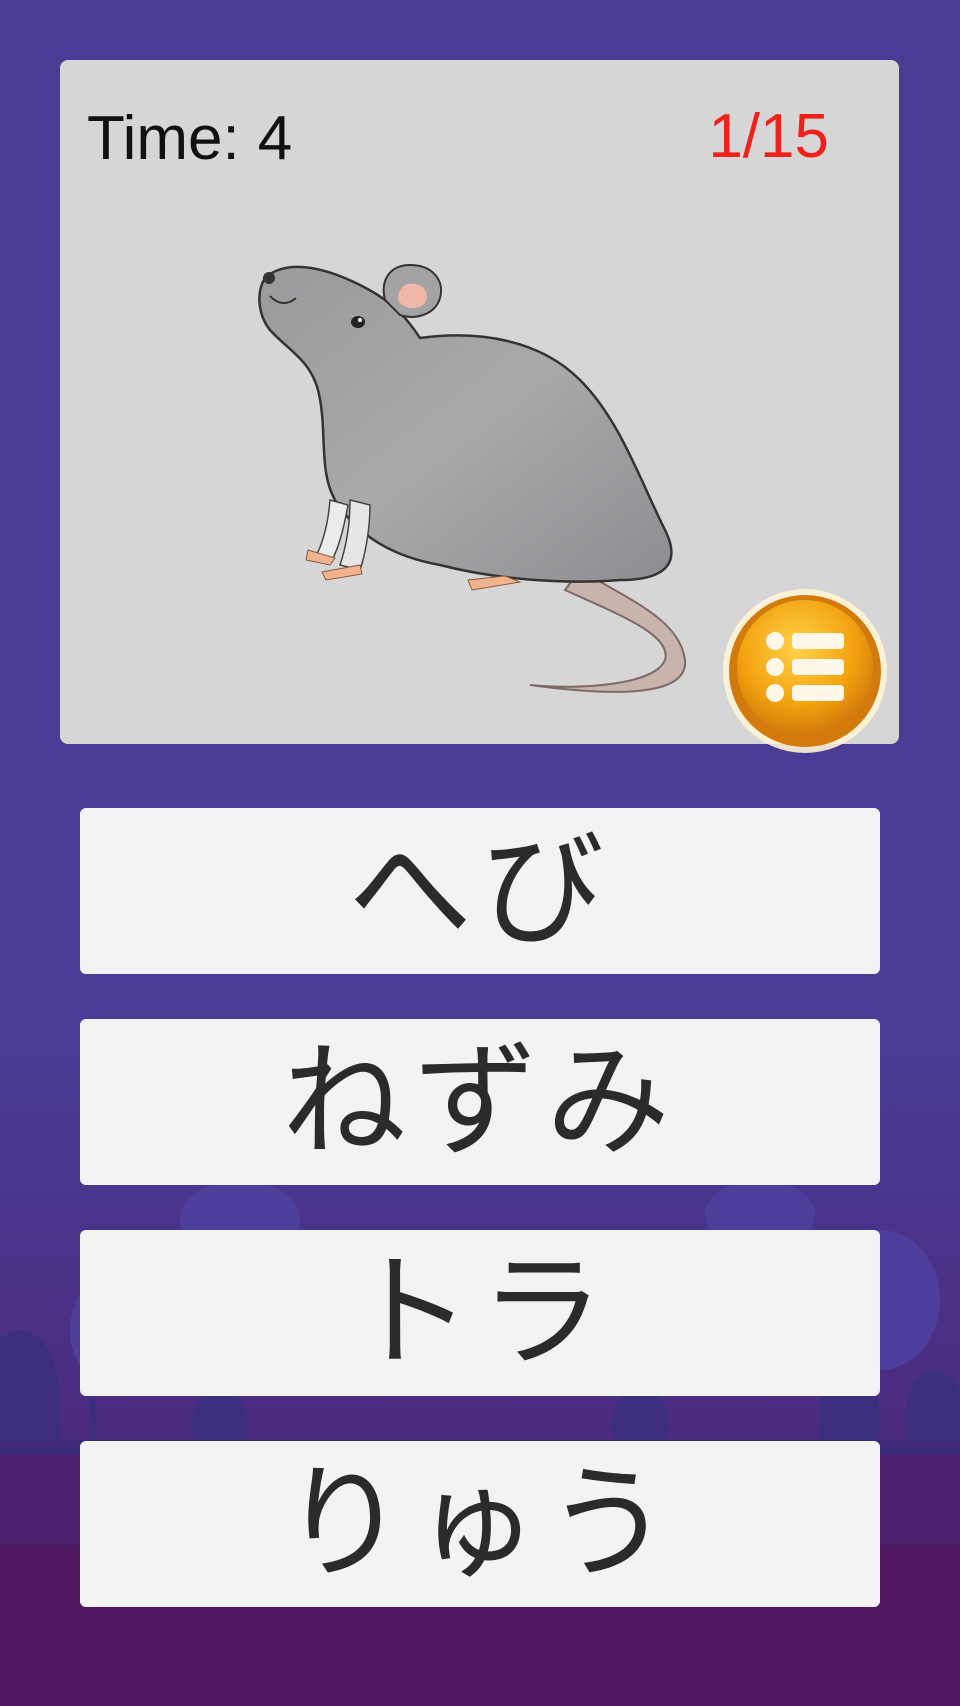  I want to click on answer-option-3: トラ, so click(480, 1313).